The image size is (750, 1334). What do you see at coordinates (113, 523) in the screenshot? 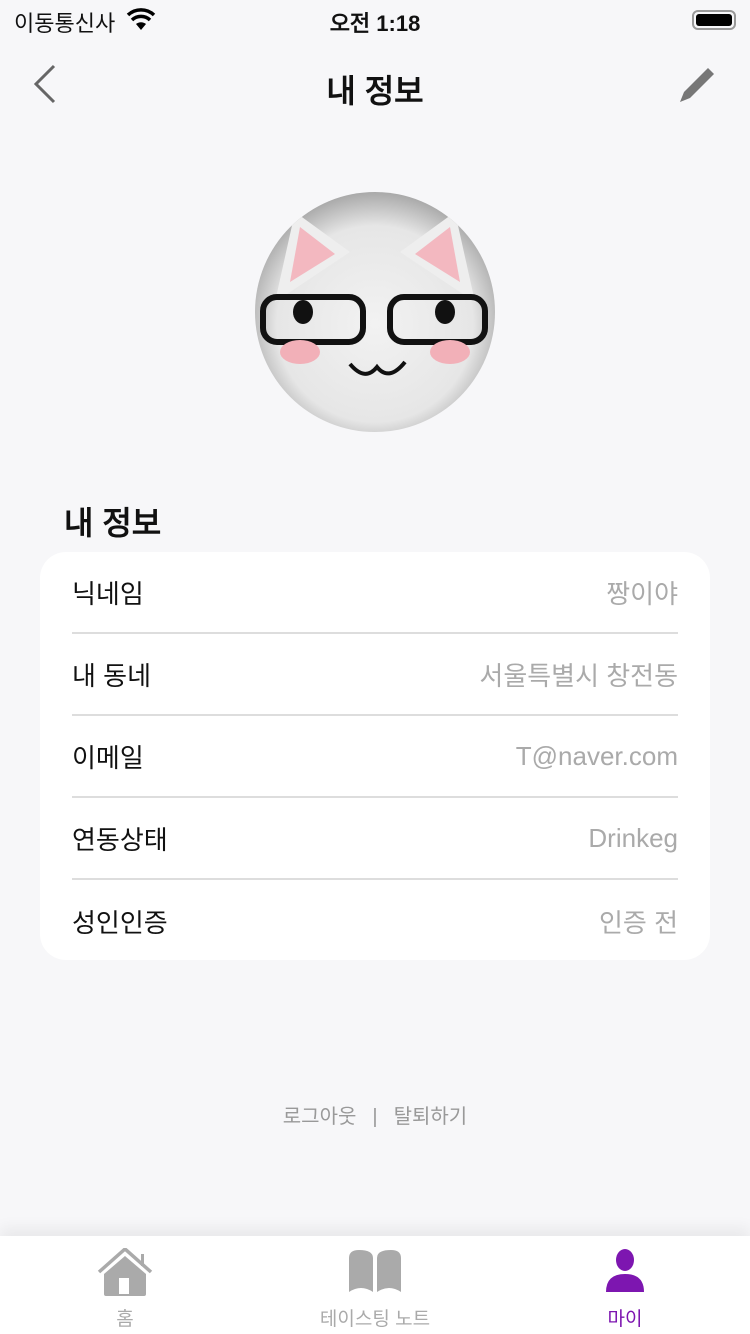
I see `section-title: 내 정보` at bounding box center [113, 523].